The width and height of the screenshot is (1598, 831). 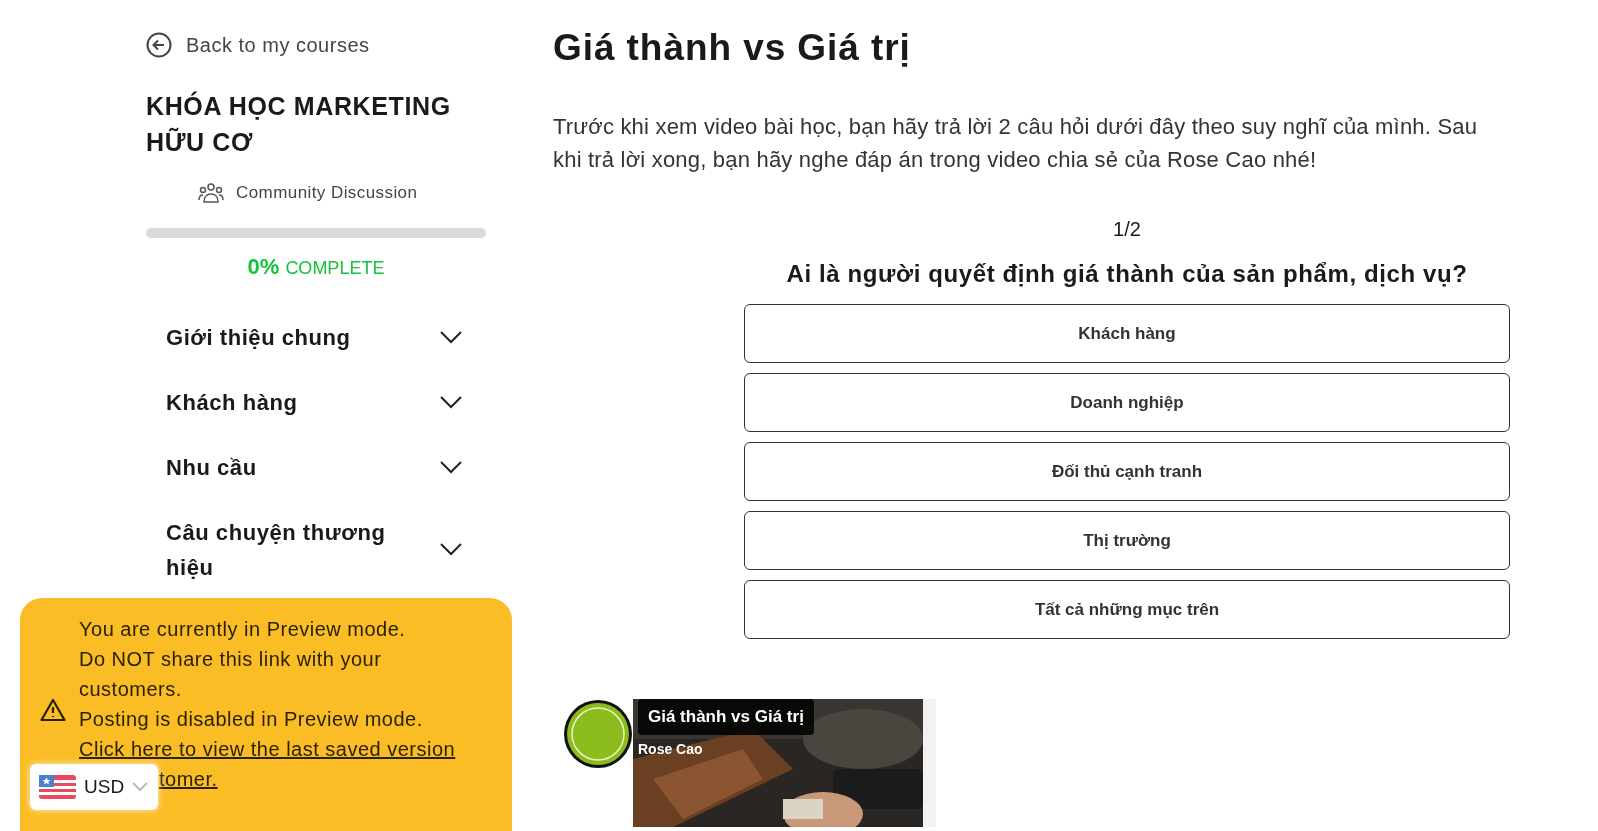 I want to click on answer-option: Khách hàng, so click(x=1127, y=333).